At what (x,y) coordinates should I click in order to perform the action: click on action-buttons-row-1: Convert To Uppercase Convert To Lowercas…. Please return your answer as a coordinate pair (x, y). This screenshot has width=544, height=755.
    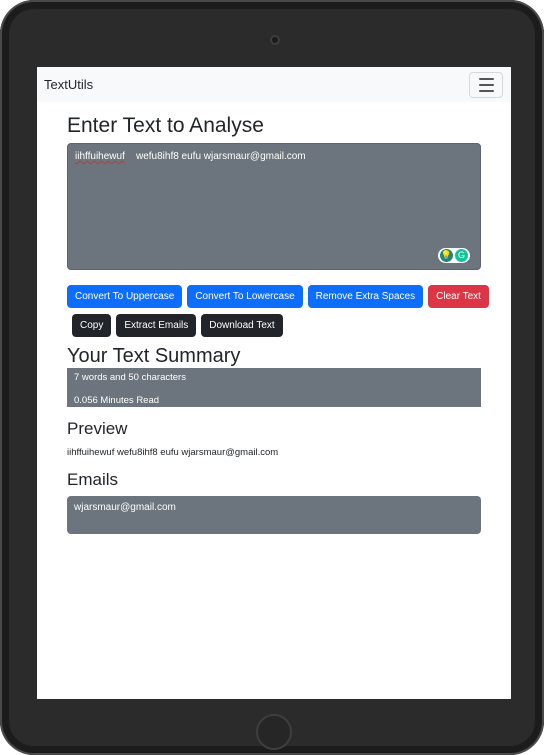
    Looking at the image, I should click on (278, 296).